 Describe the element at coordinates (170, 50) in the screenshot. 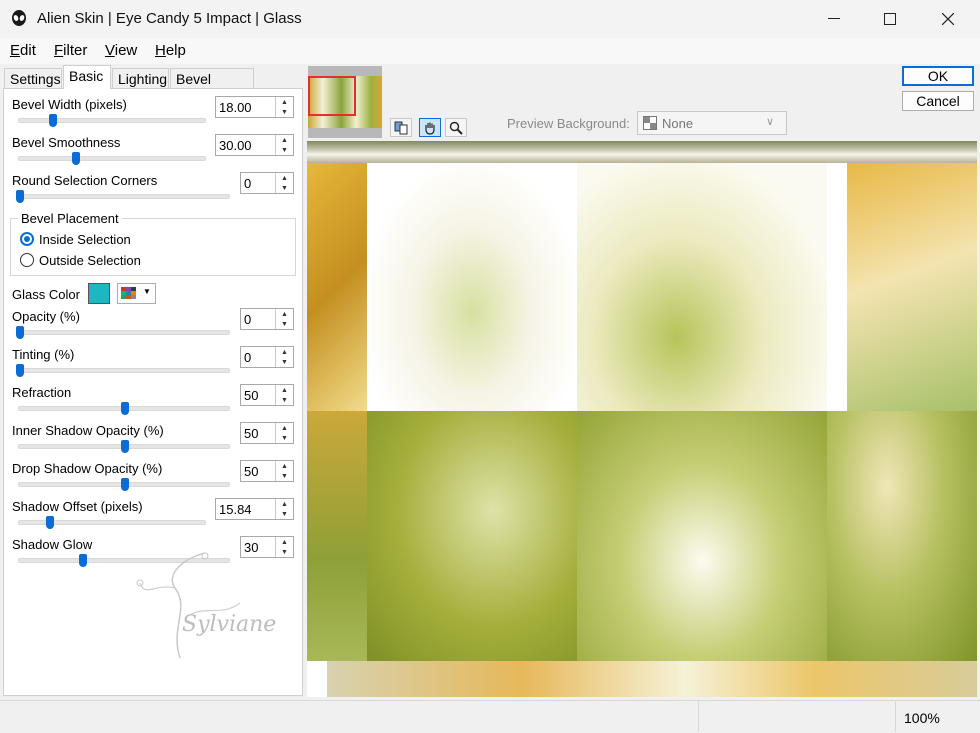

I see `menu-help: Help` at that location.